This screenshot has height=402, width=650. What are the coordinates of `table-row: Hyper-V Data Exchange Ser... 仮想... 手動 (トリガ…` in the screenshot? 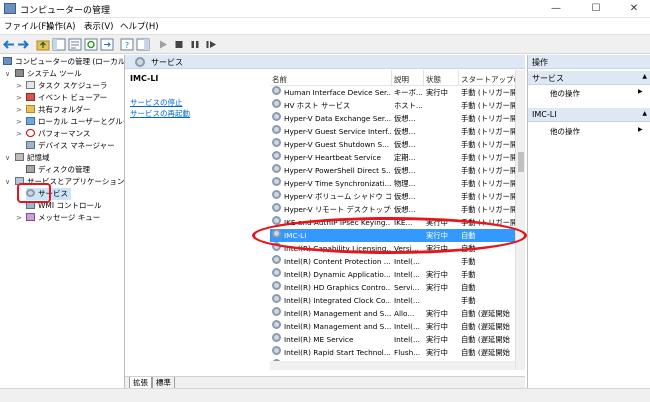 It's located at (392, 118).